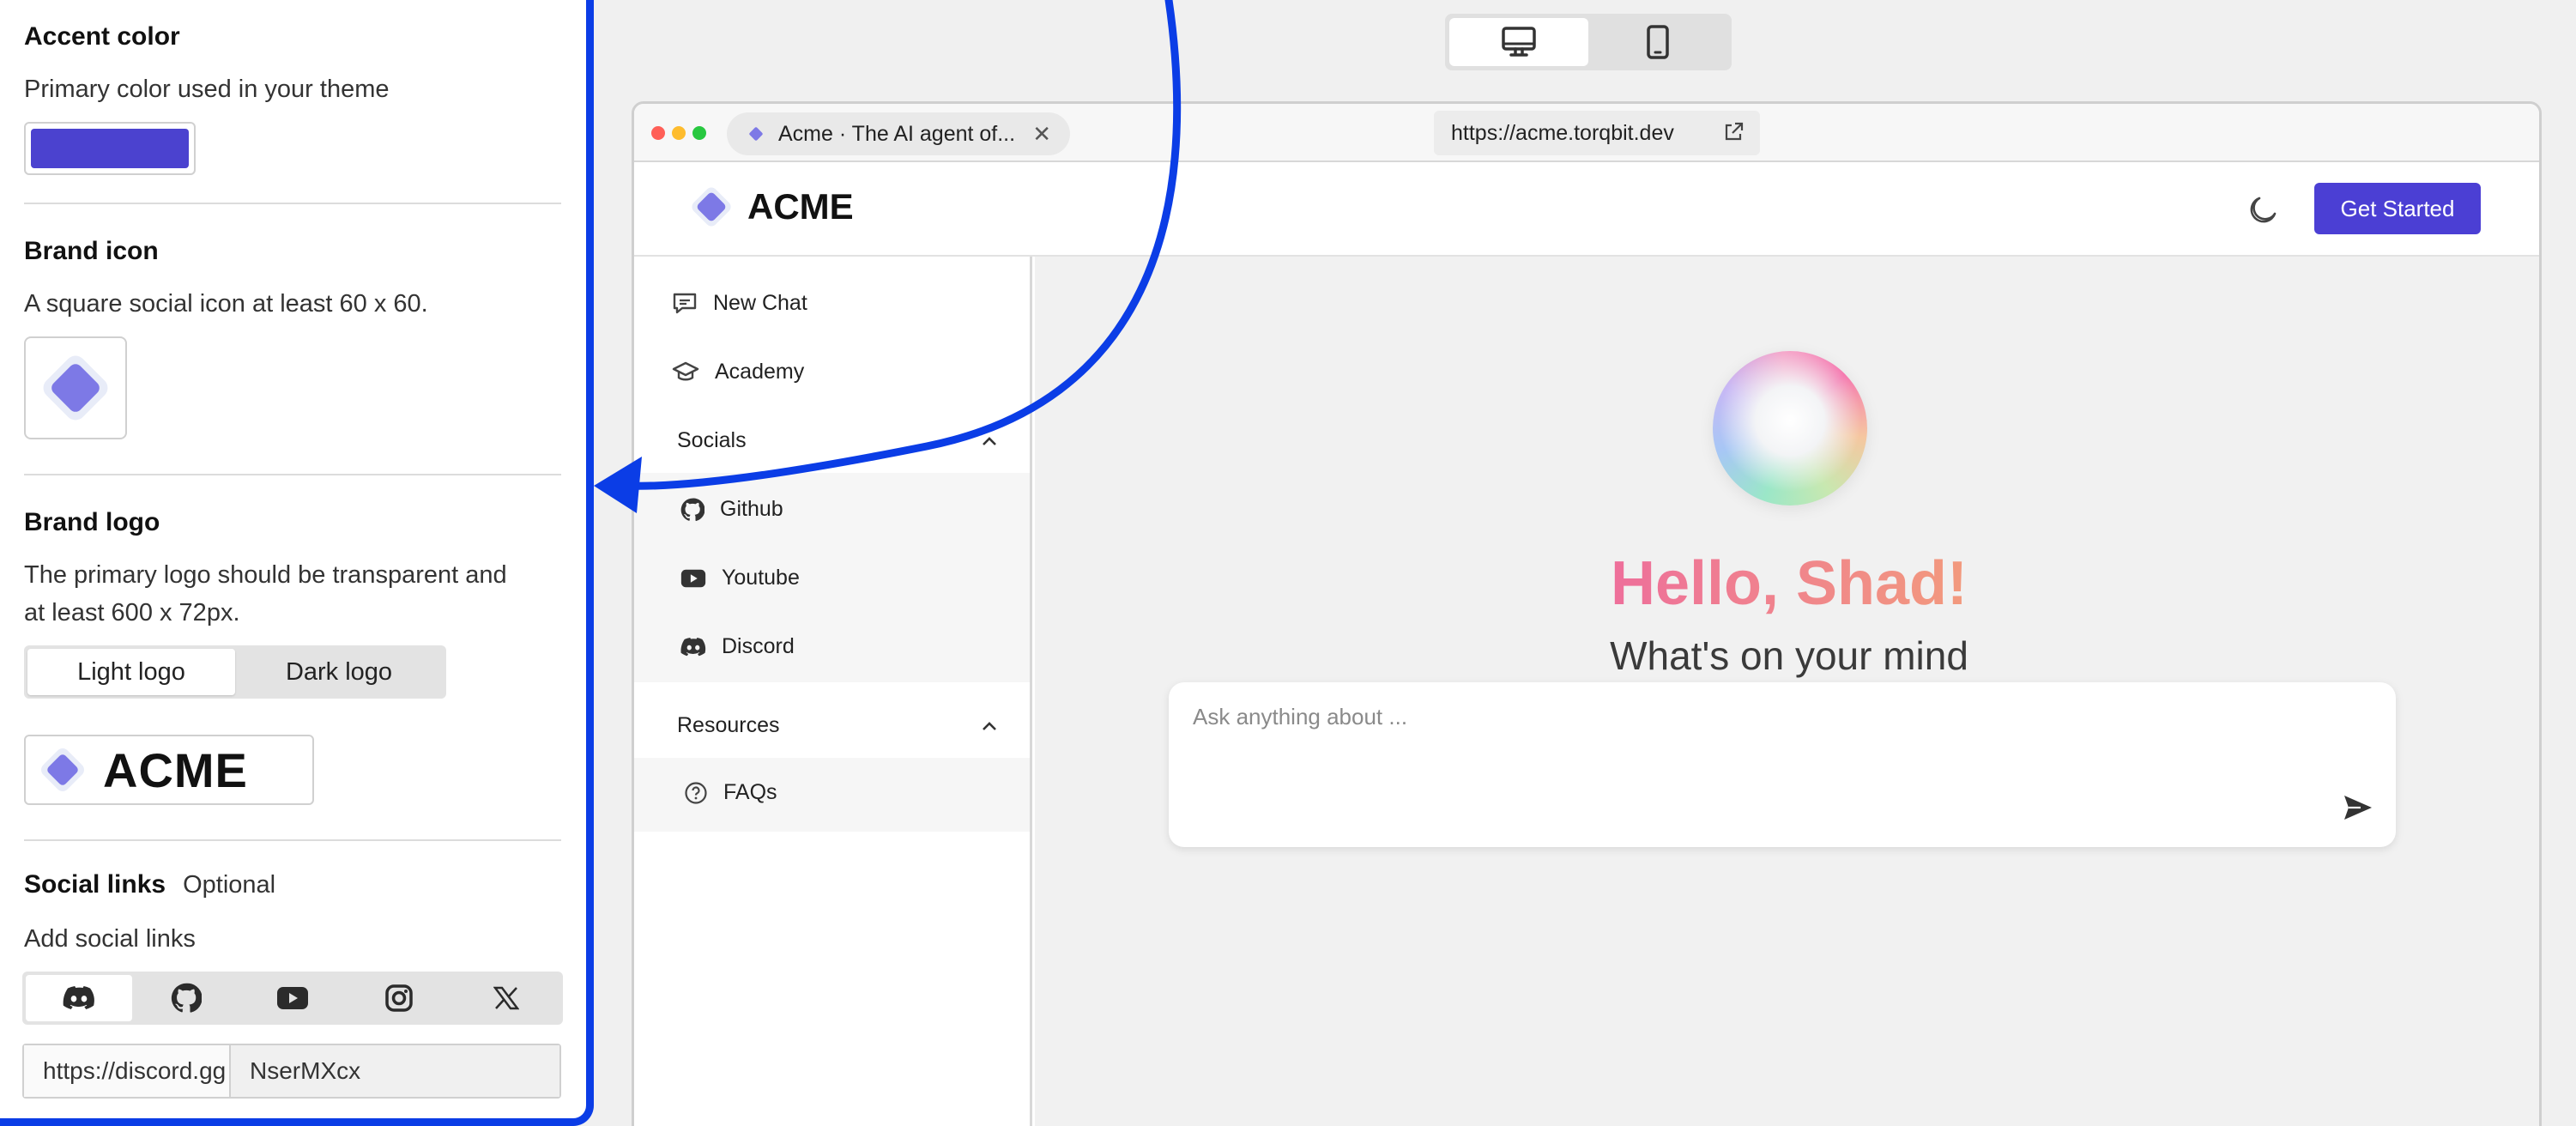  What do you see at coordinates (2397, 208) in the screenshot?
I see `get-started-button: Get Started` at bounding box center [2397, 208].